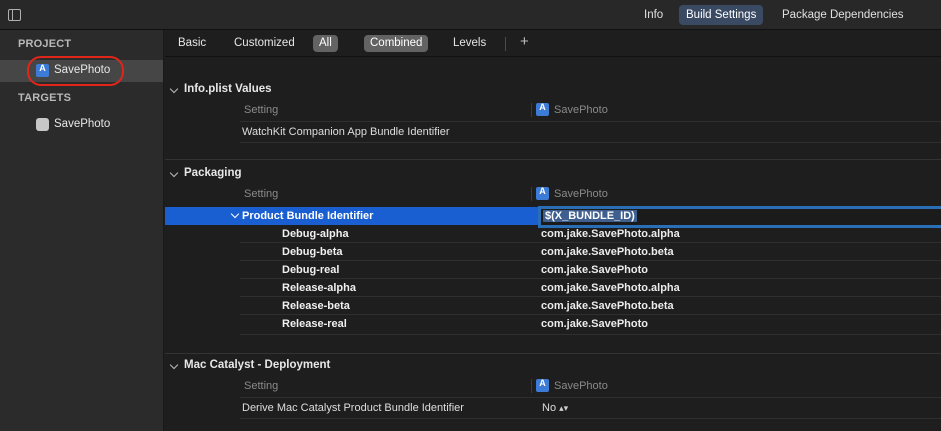  Describe the element at coordinates (45, 44) in the screenshot. I see `project-header: PROJECT` at that location.